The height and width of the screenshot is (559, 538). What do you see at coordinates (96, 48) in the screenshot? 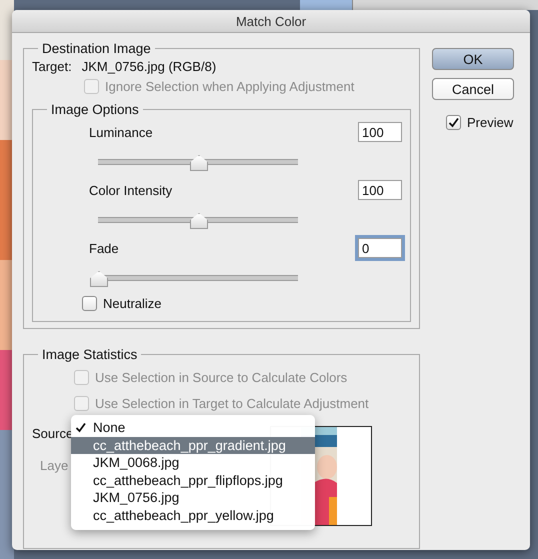
I see `group-title: Destination Image` at bounding box center [96, 48].